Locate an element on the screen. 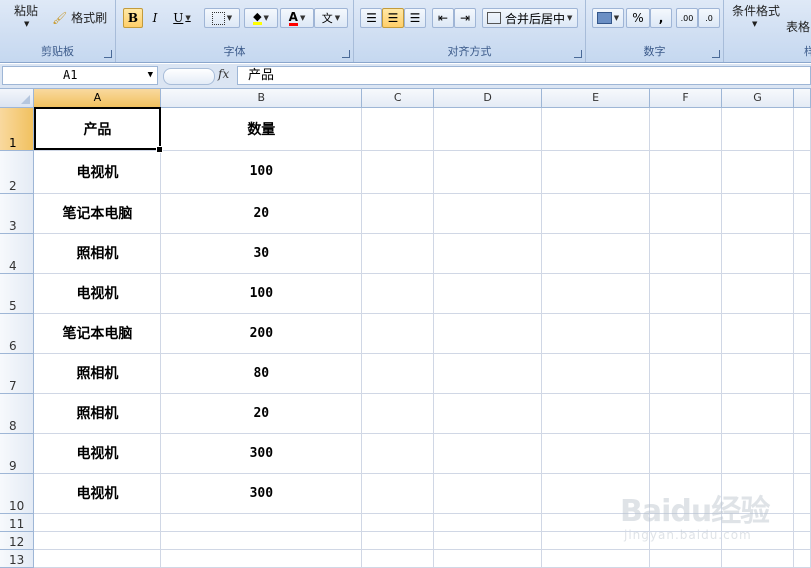  column-header-d: D is located at coordinates (488, 98).